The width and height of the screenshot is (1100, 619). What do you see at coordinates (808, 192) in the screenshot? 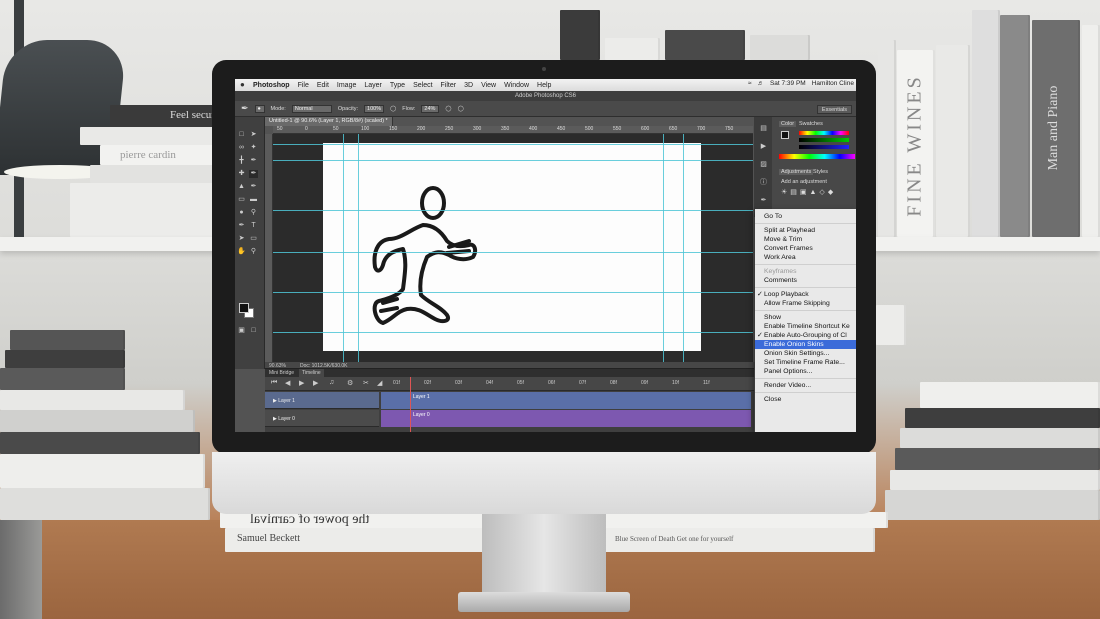
I see `adjustment-icons: ☀▤▣▲◇◆` at bounding box center [808, 192].